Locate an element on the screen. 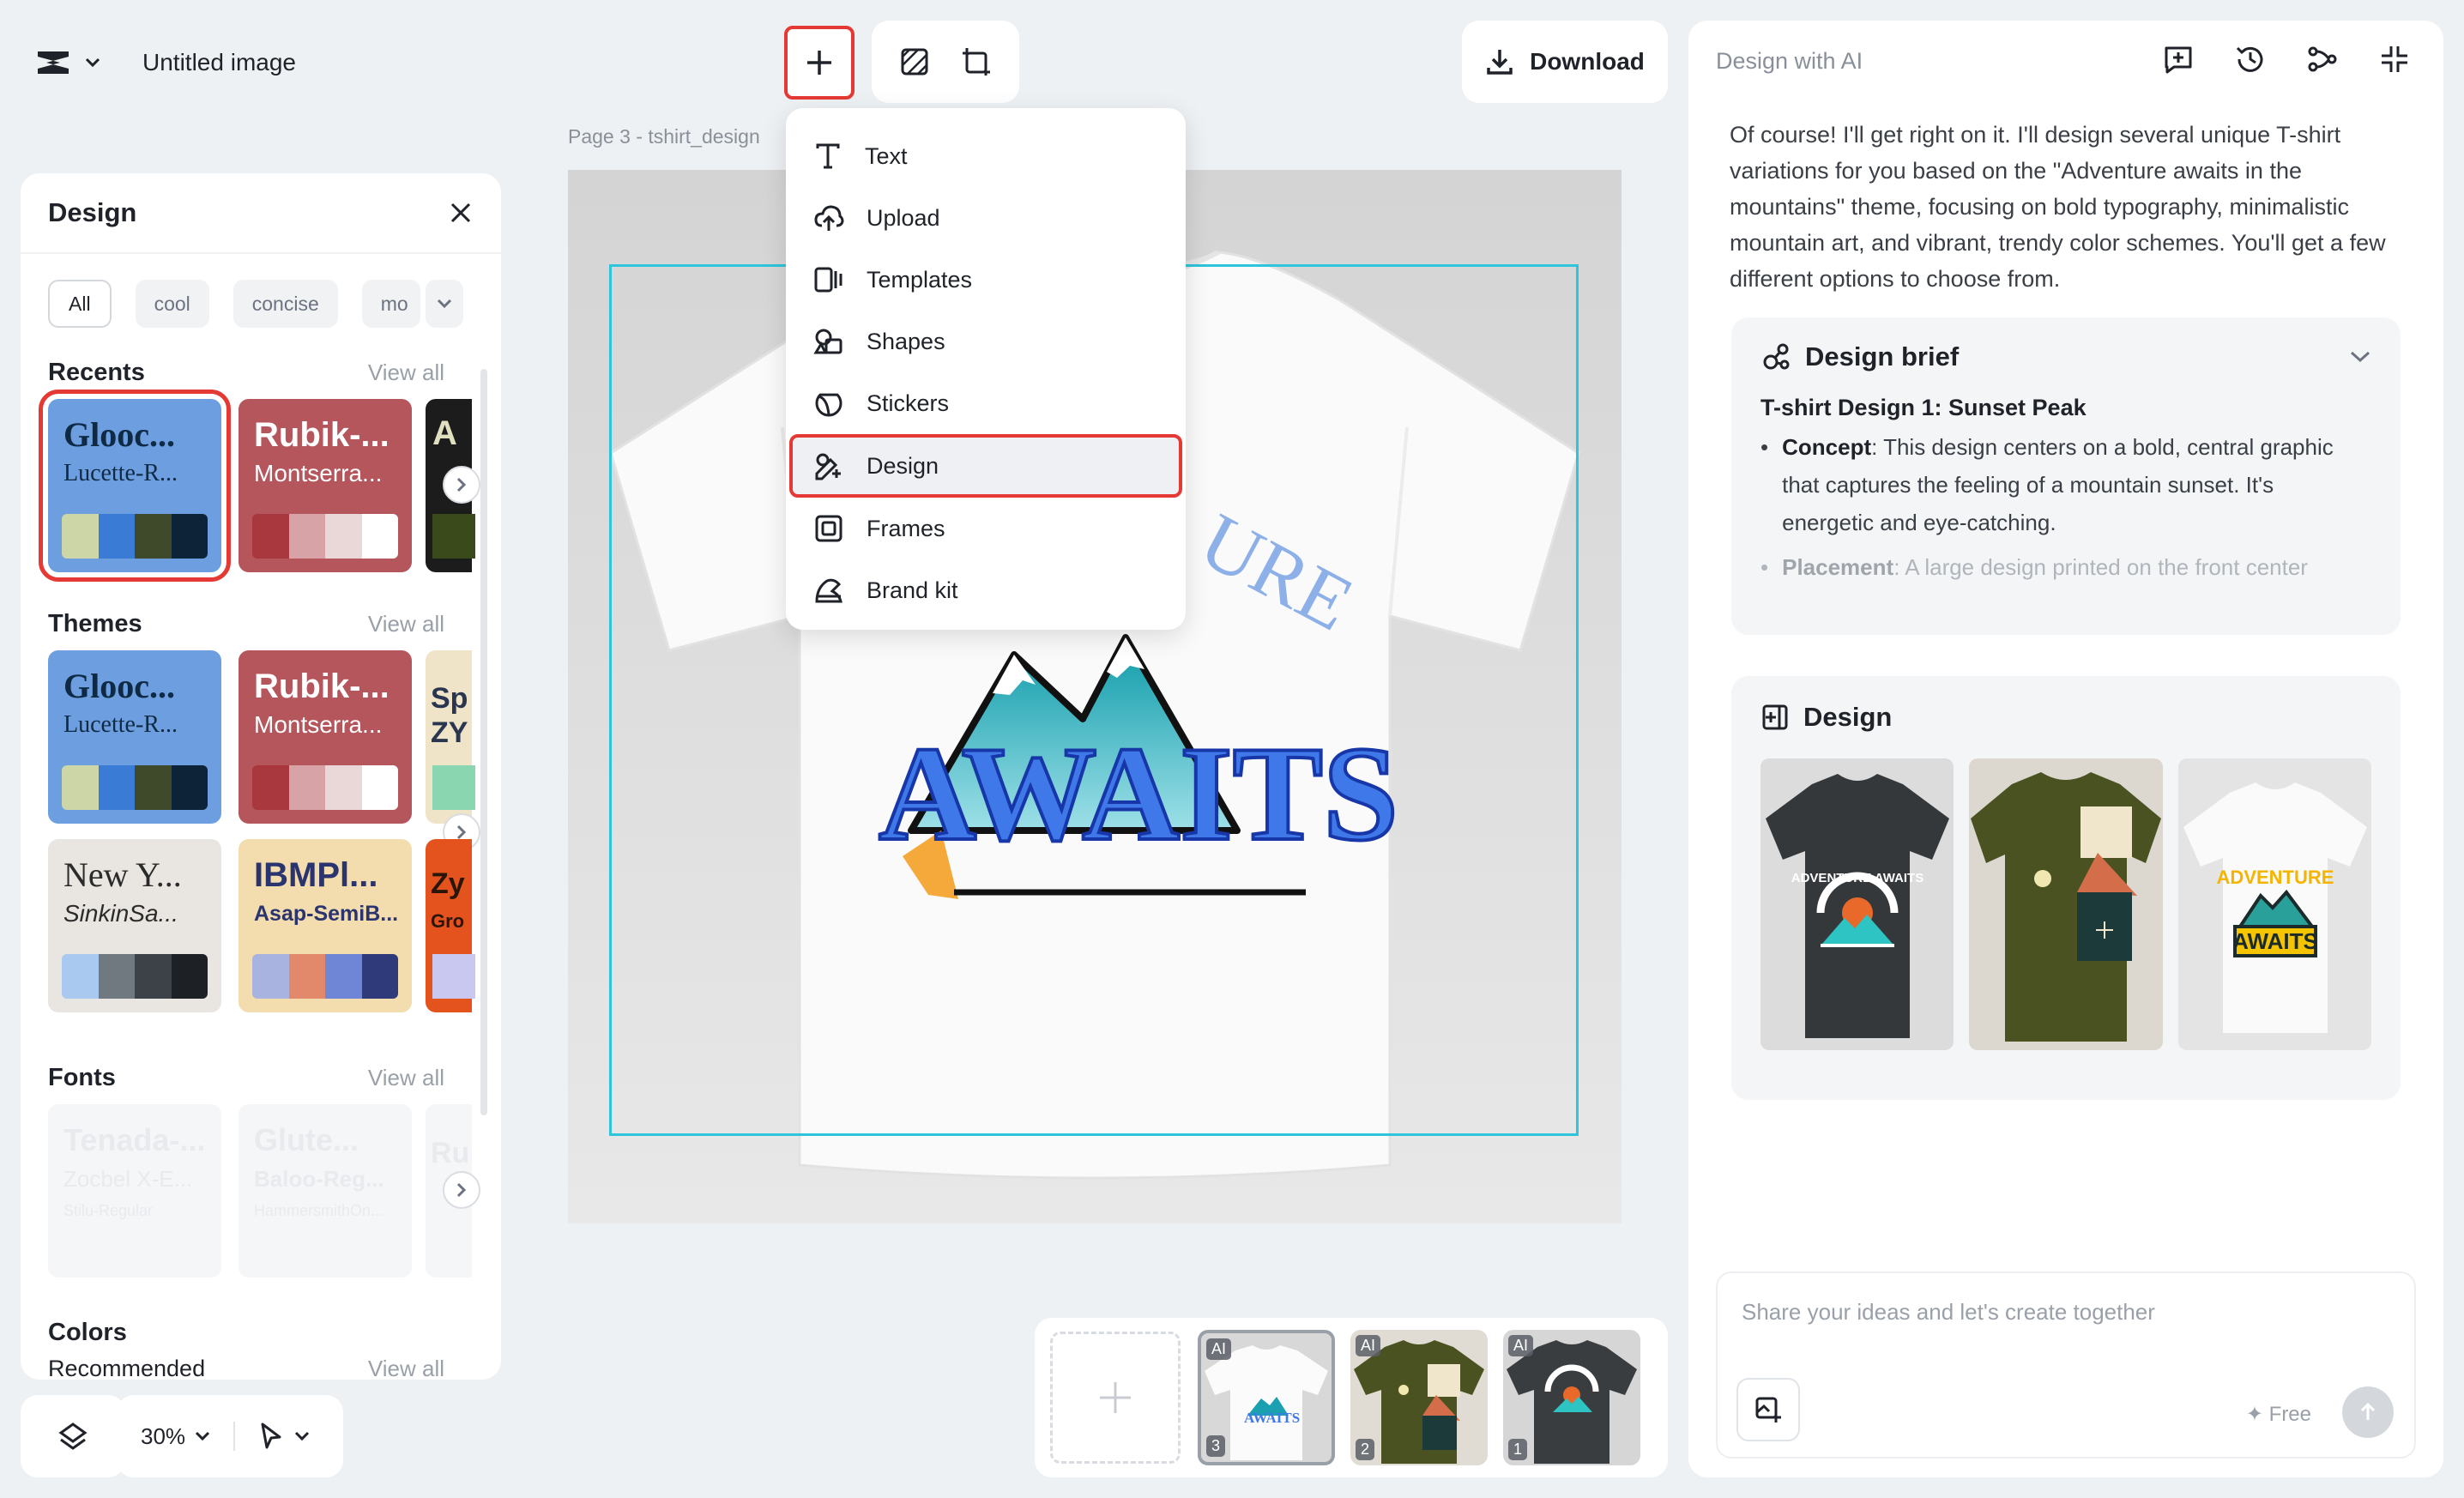 Image resolution: width=2464 pixels, height=1498 pixels. menu-item-upload: Upload is located at coordinates (985, 218).